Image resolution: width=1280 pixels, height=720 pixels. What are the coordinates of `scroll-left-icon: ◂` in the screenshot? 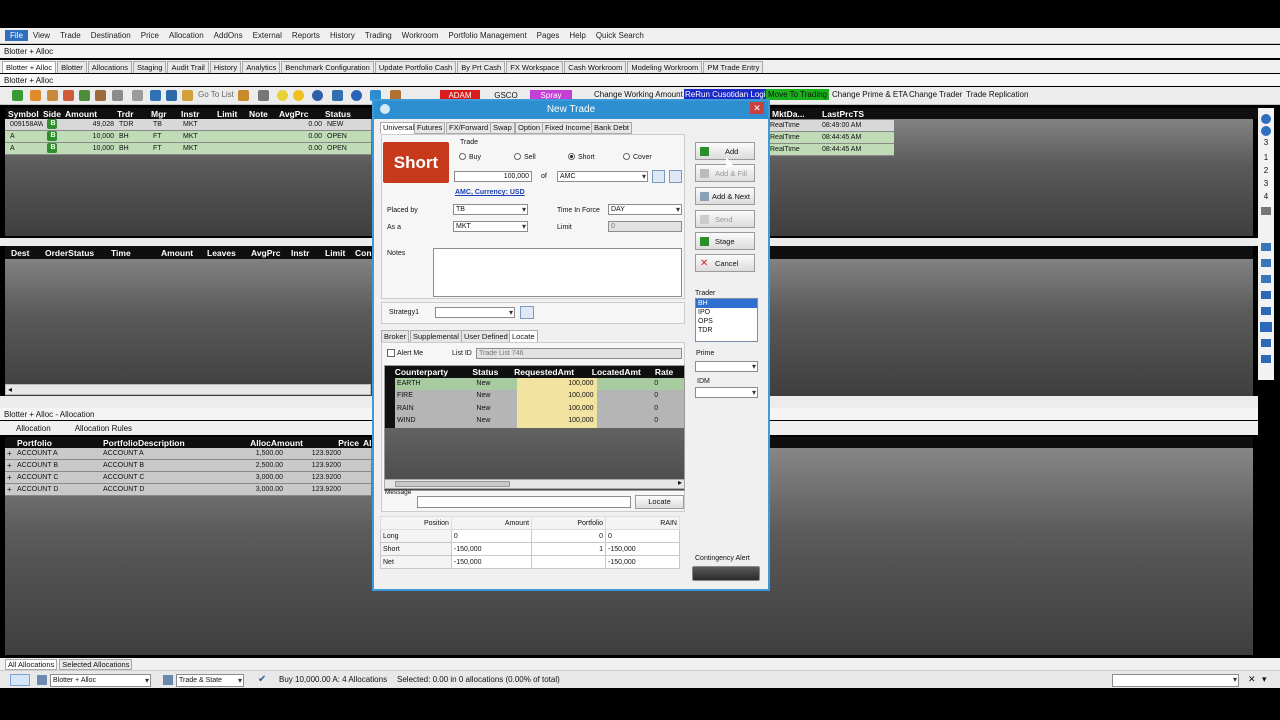 It's located at (10, 389).